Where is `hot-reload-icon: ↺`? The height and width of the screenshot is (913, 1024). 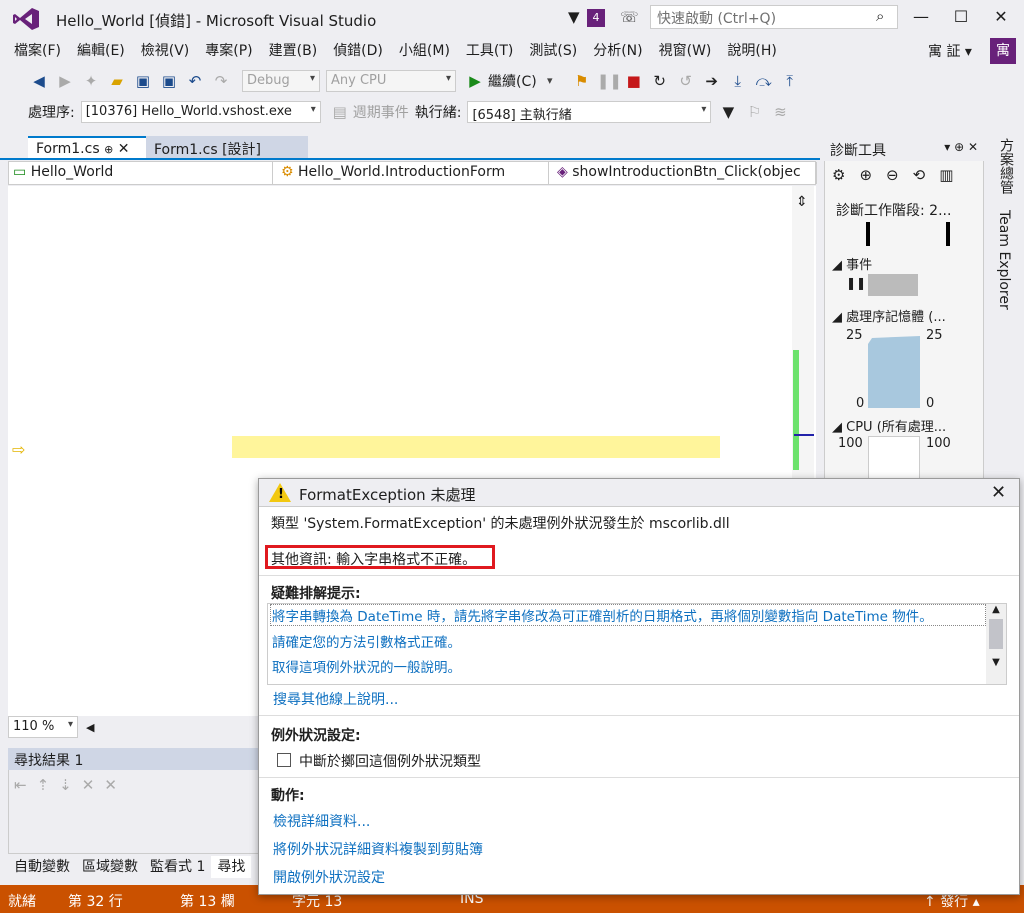 hot-reload-icon: ↺ is located at coordinates (686, 81).